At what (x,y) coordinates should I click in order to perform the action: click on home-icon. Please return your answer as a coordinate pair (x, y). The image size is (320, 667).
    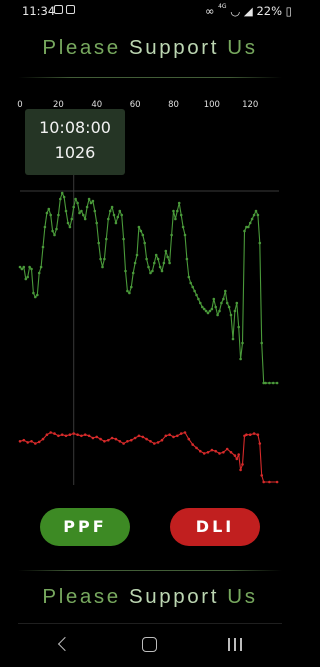
    Looking at the image, I should click on (149, 644).